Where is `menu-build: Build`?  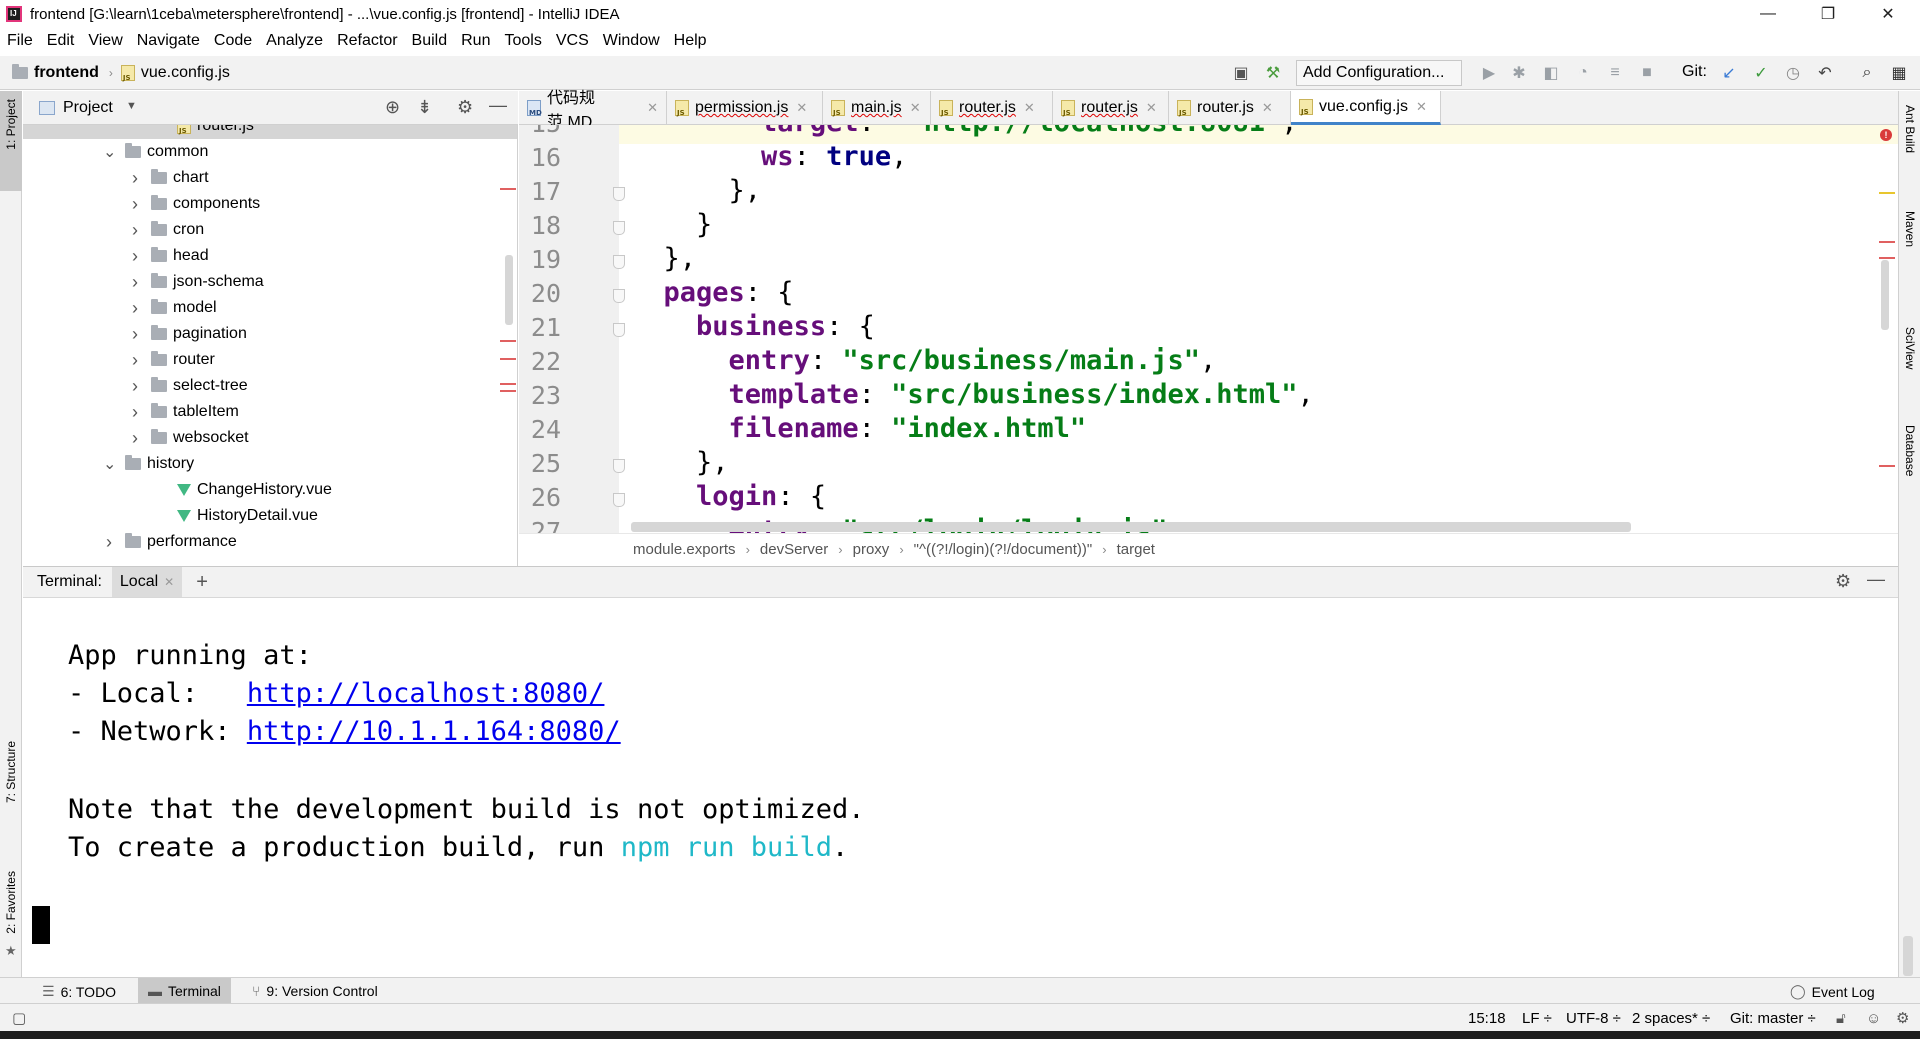
menu-build: Build is located at coordinates (430, 41).